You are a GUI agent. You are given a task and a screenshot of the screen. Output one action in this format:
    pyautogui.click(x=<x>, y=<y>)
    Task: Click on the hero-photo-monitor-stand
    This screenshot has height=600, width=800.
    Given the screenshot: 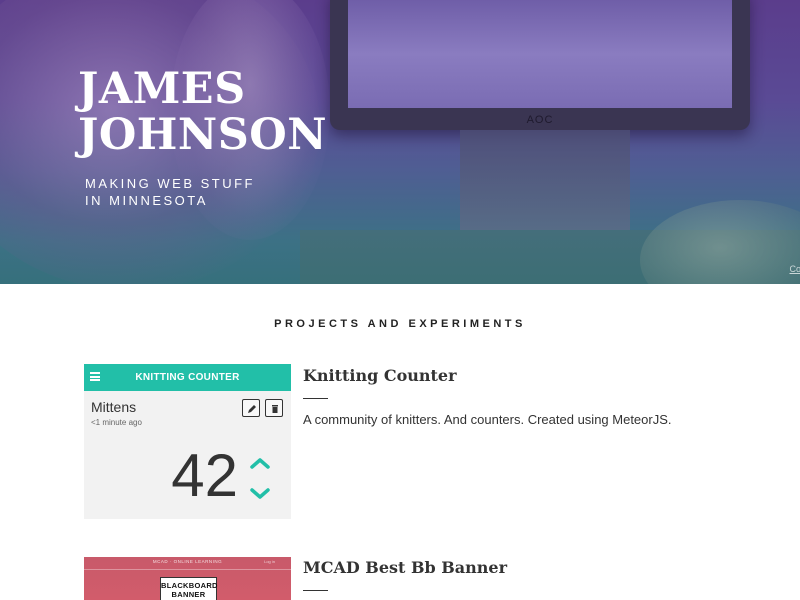 What is the action you would take?
    pyautogui.click(x=545, y=180)
    